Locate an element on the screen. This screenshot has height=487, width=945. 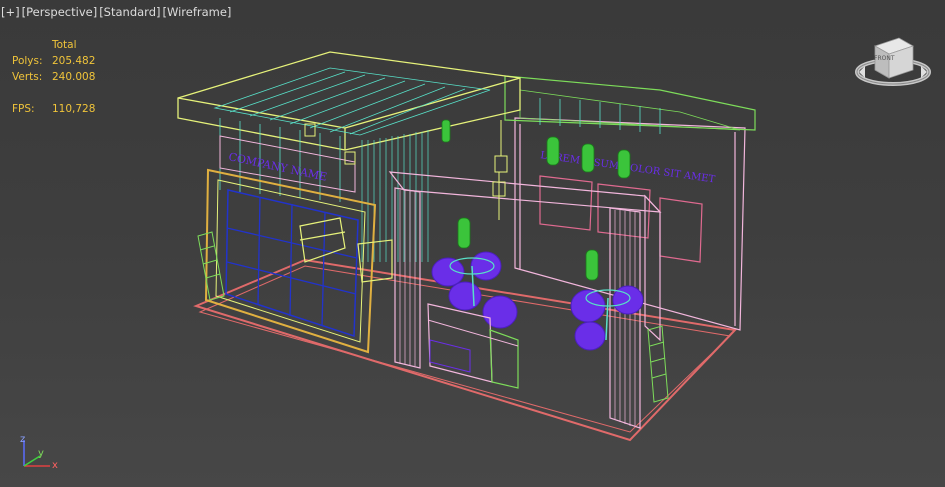
stats-polys-row: Polys: 205.482 is located at coordinates (53, 61).